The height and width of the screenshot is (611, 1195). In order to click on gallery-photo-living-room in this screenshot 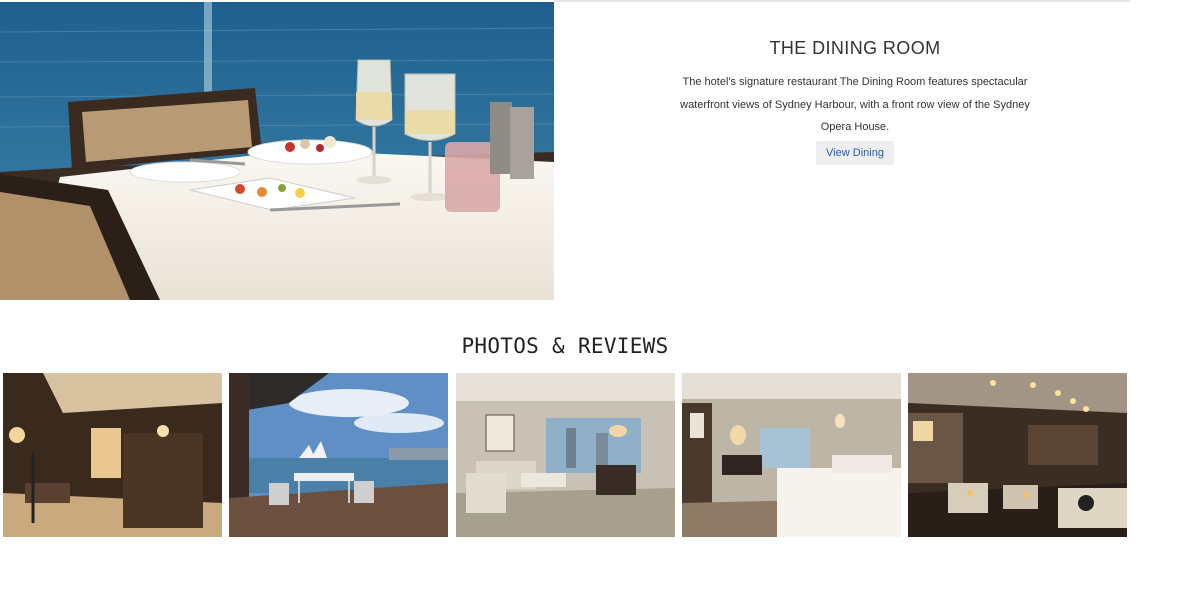, I will do `click(565, 455)`.